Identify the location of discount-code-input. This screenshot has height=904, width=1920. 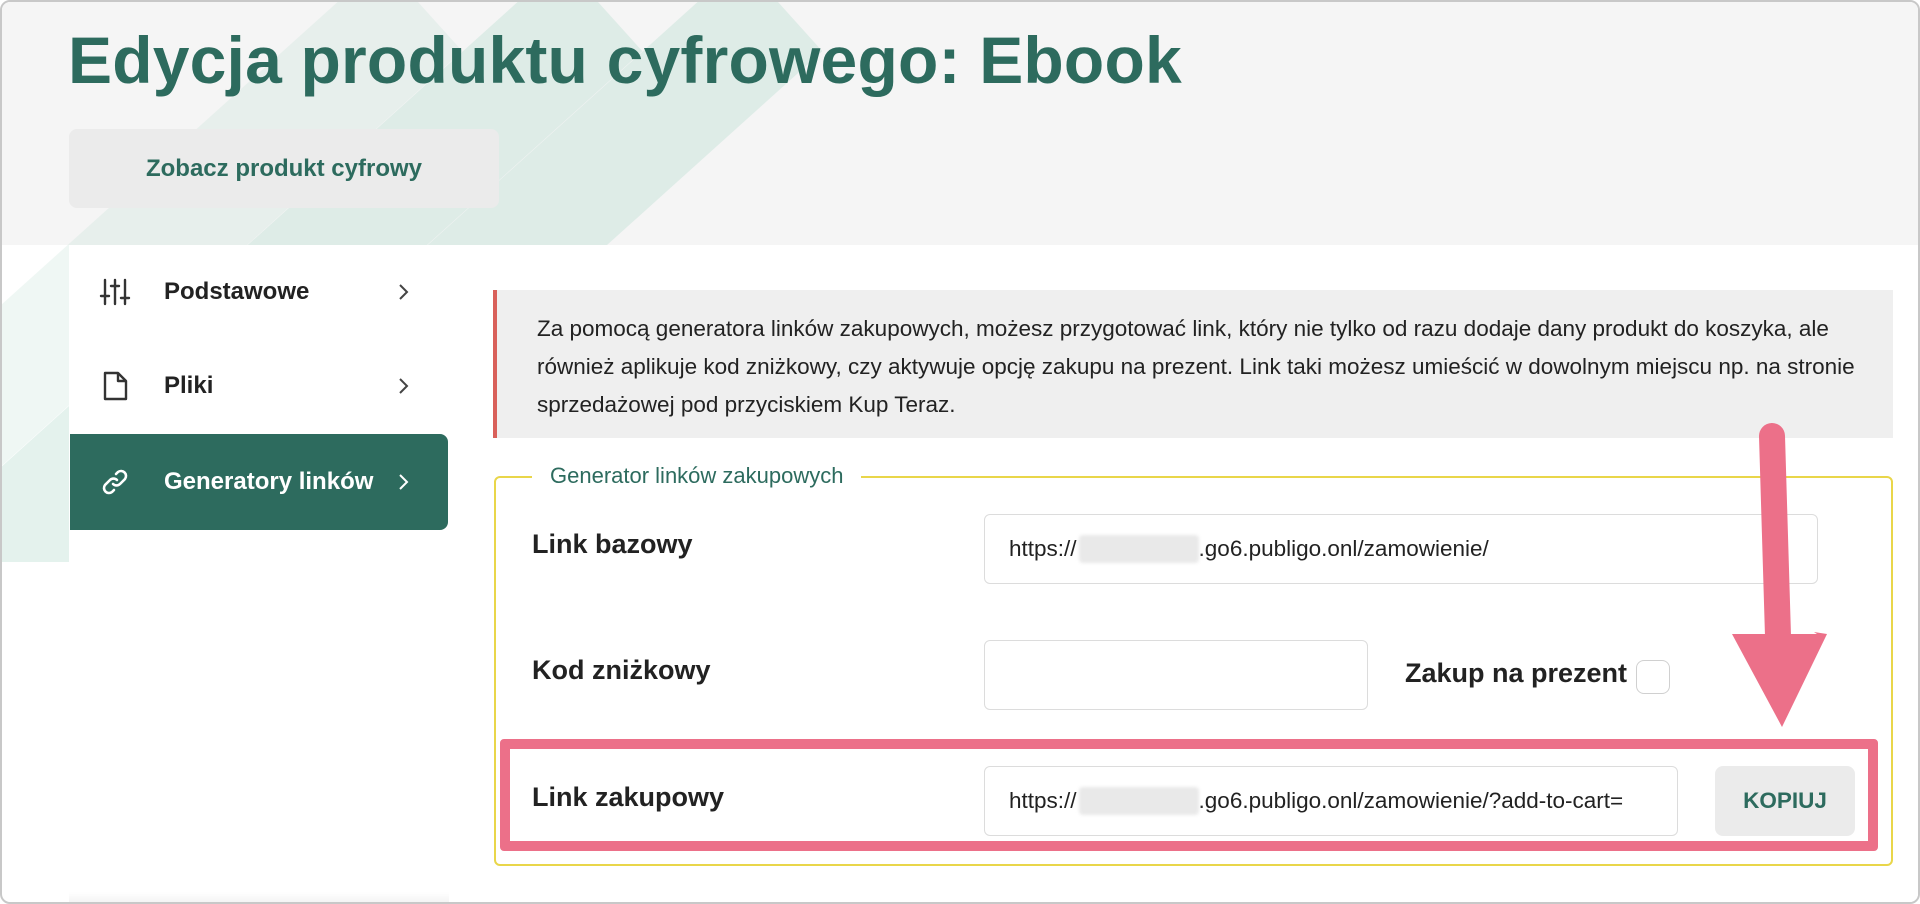
(1176, 675).